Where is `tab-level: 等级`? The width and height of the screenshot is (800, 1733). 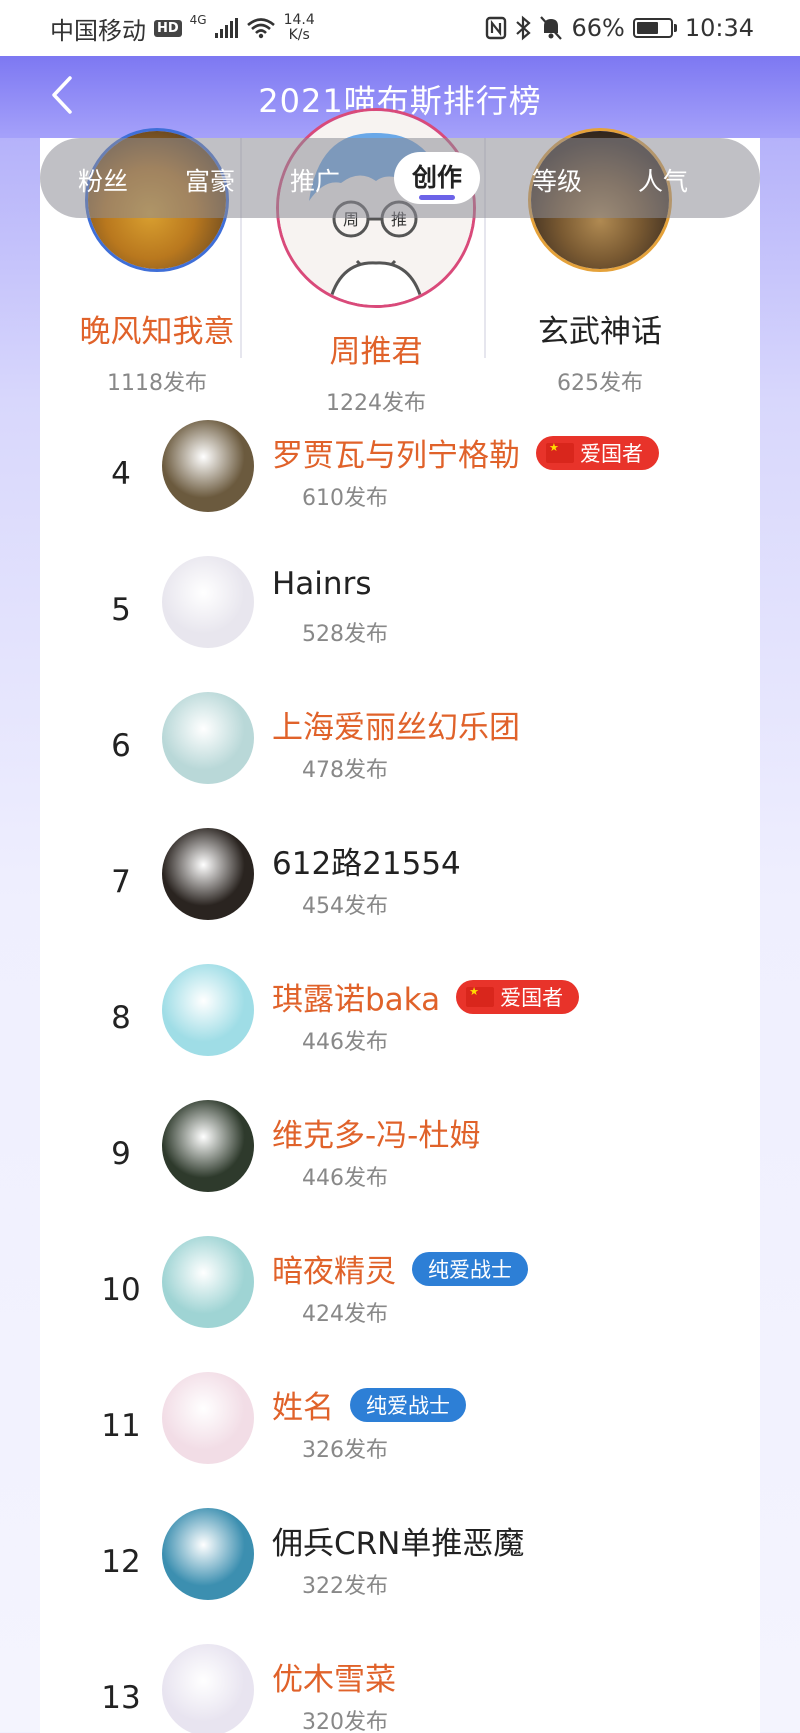
tab-level: 等级 is located at coordinates (557, 180).